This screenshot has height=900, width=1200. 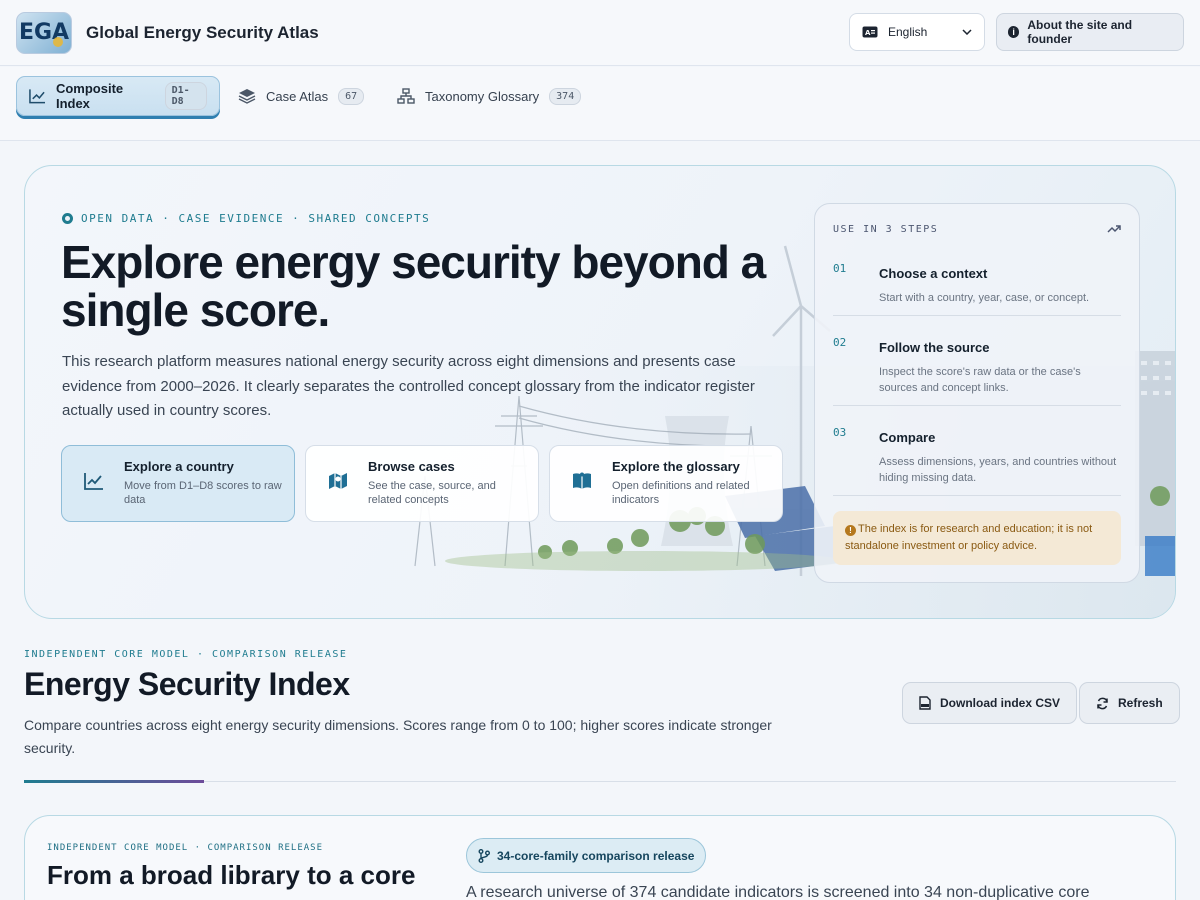 I want to click on action-title: Browse cases, so click(x=411, y=466).